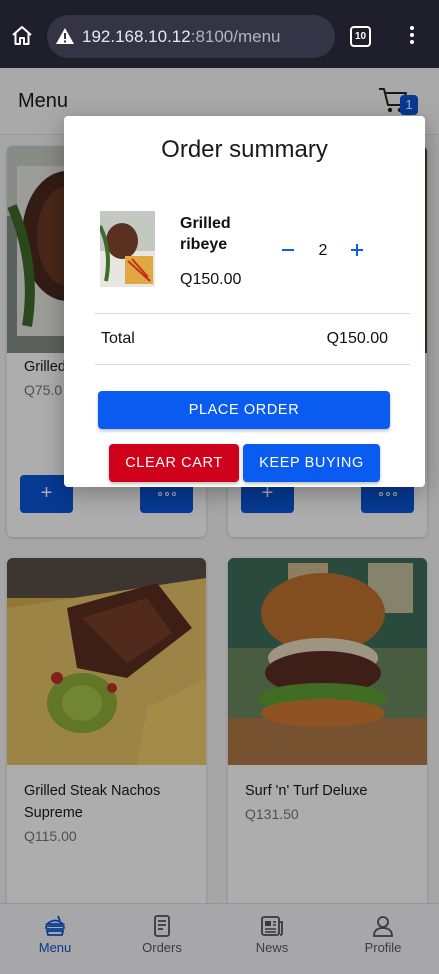 This screenshot has height=974, width=439. Describe the element at coordinates (311, 463) in the screenshot. I see `keep-buying-button: KEEP BUYING` at that location.